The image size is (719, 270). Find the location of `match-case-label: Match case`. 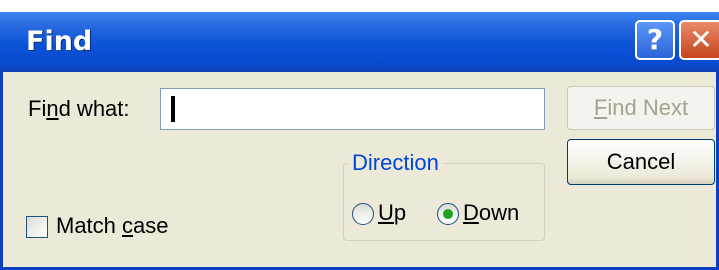

match-case-label: Match case is located at coordinates (112, 226).